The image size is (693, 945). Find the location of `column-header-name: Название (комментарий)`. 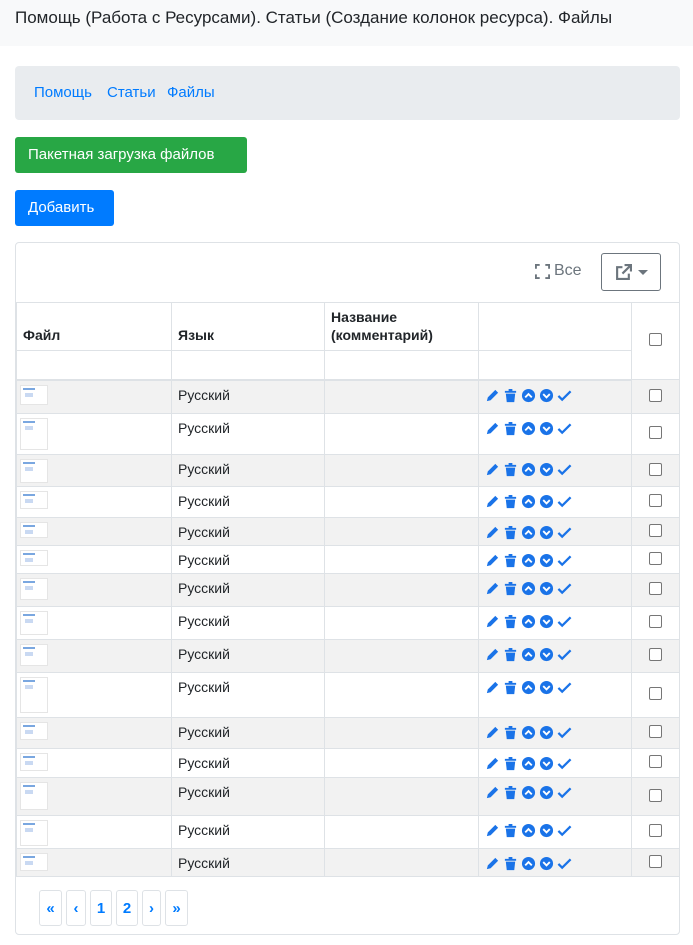

column-header-name: Название (комментарий) is located at coordinates (401, 326).